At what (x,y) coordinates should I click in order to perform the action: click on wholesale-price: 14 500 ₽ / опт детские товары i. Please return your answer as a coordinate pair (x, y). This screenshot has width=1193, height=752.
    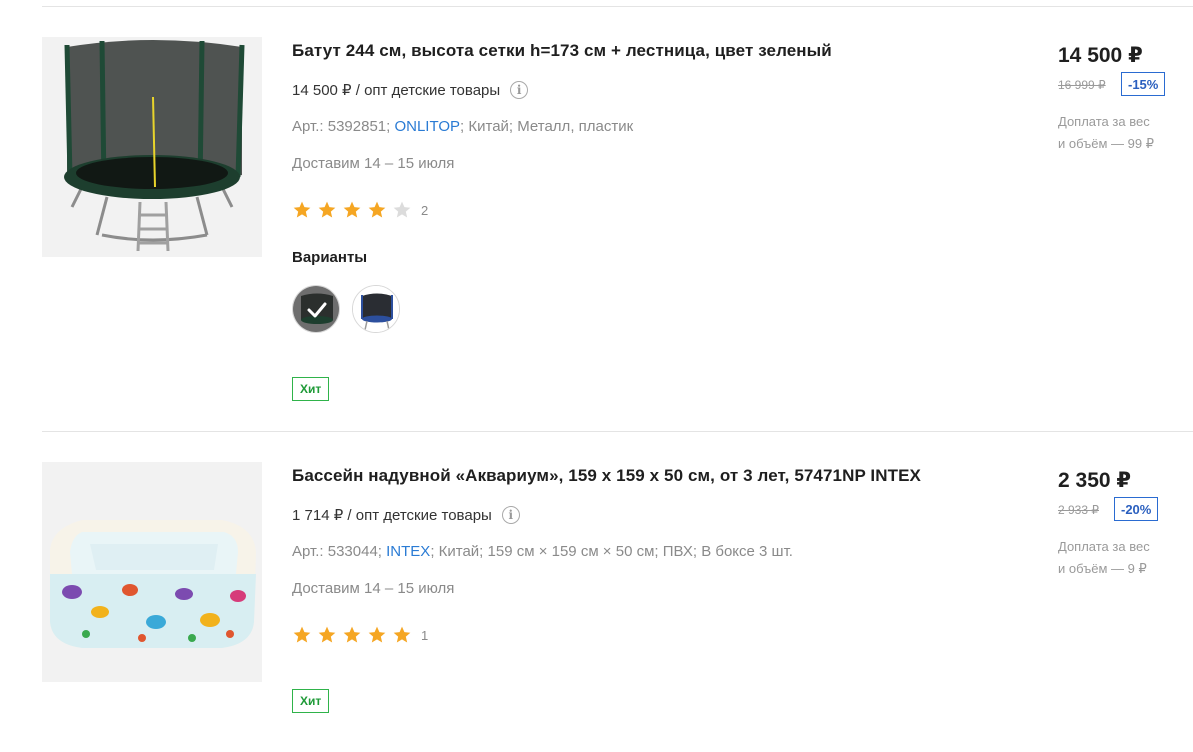
    Looking at the image, I should click on (410, 90).